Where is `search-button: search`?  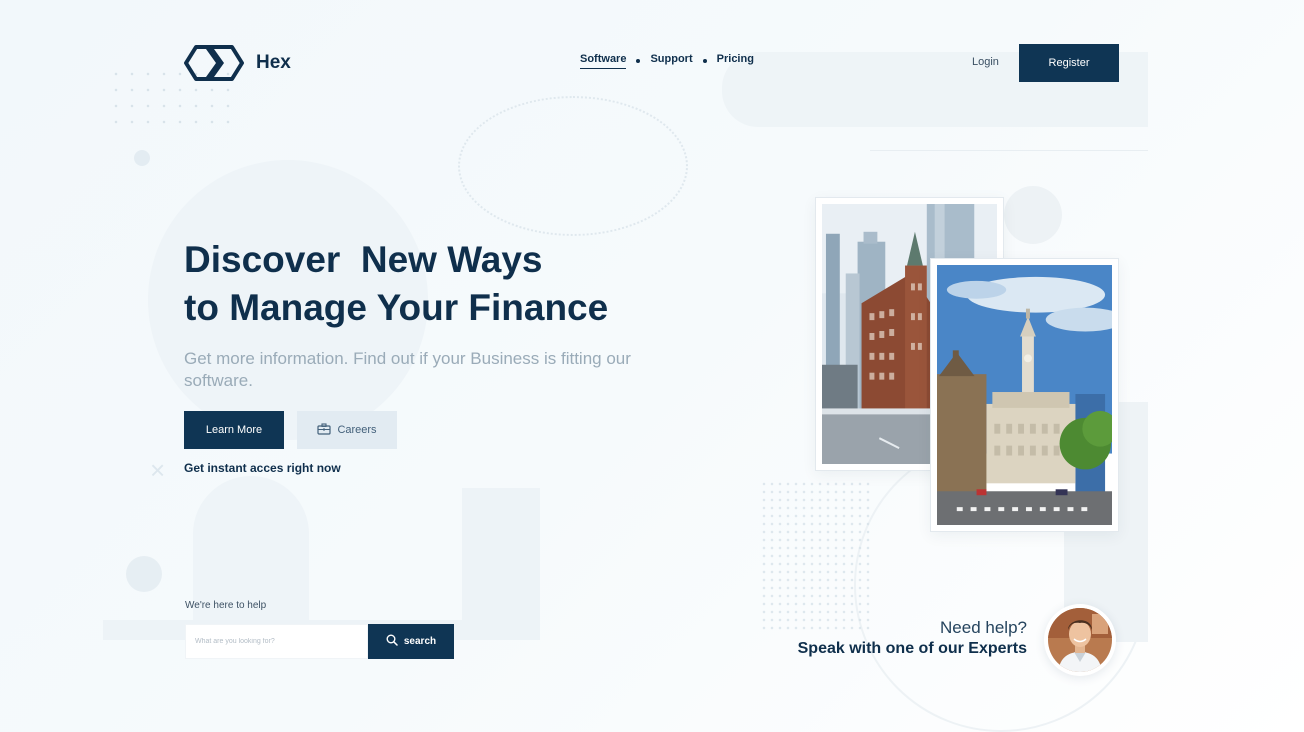
search-button: search is located at coordinates (411, 641).